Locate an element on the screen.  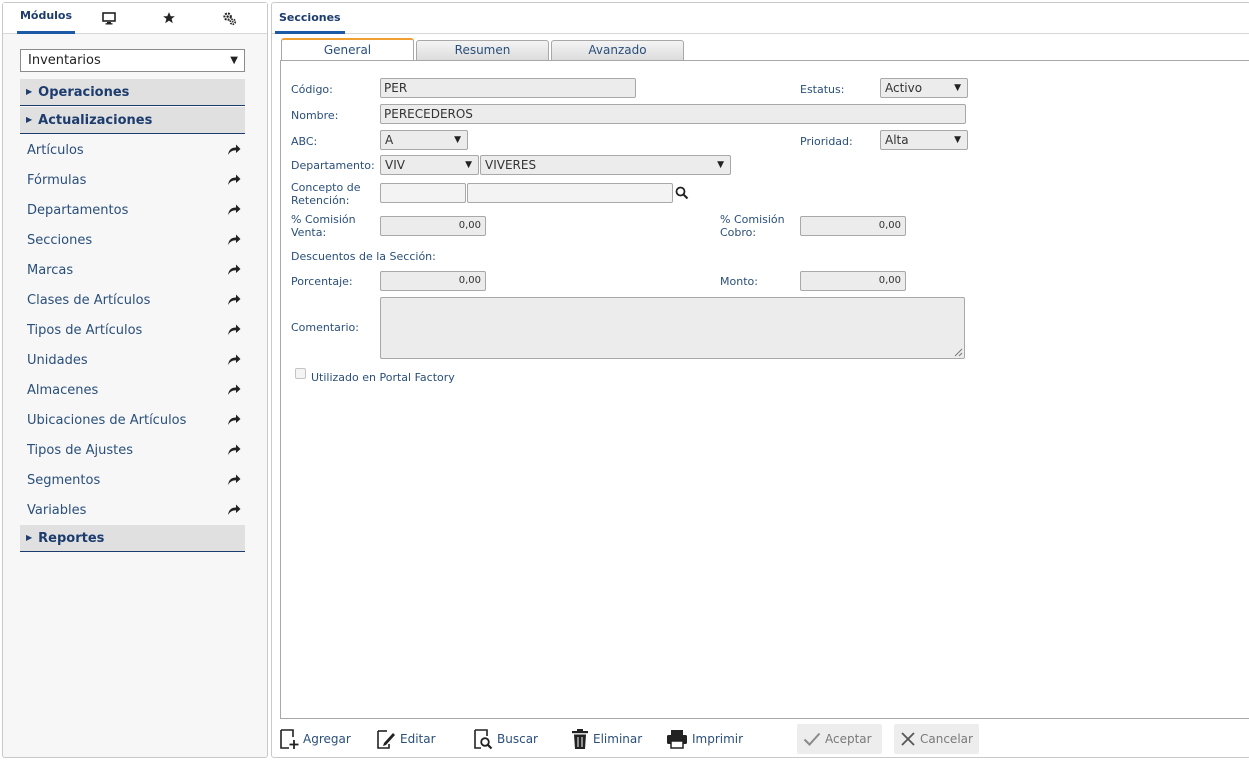
concepto-code-field is located at coordinates (423, 193).